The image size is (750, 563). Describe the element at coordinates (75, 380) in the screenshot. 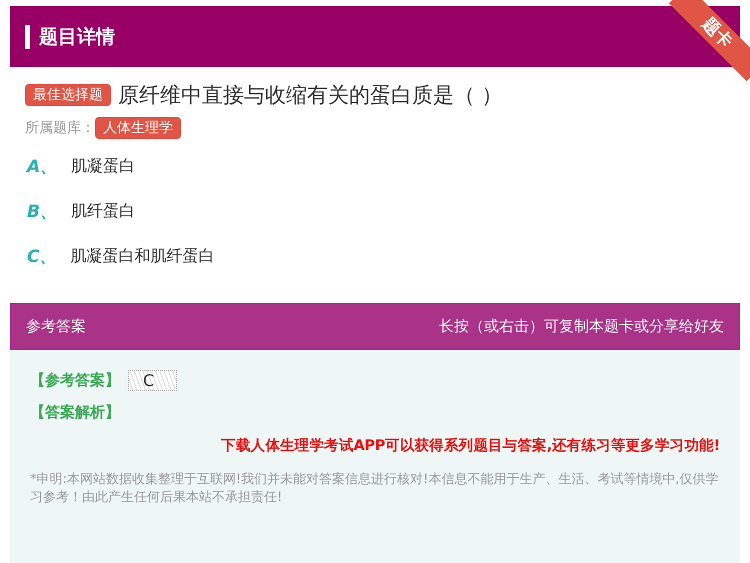

I see `answer-label: 【参考答案】` at that location.